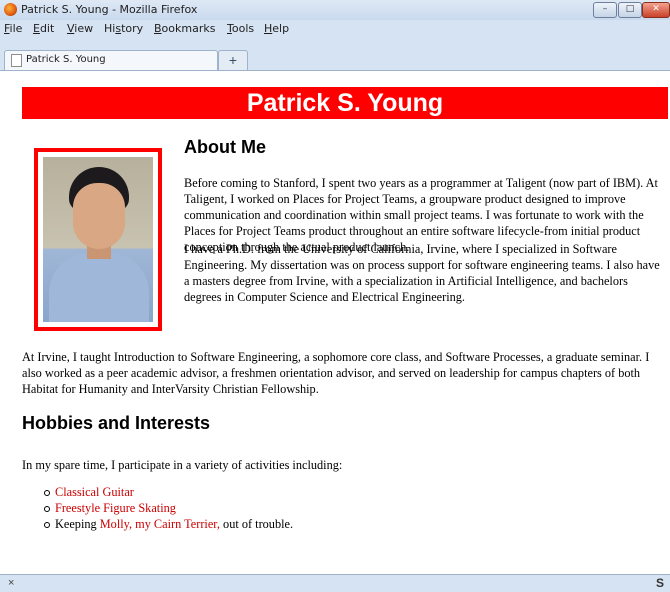 Image resolution: width=670 pixels, height=592 pixels. I want to click on minimize-button: –, so click(605, 10).